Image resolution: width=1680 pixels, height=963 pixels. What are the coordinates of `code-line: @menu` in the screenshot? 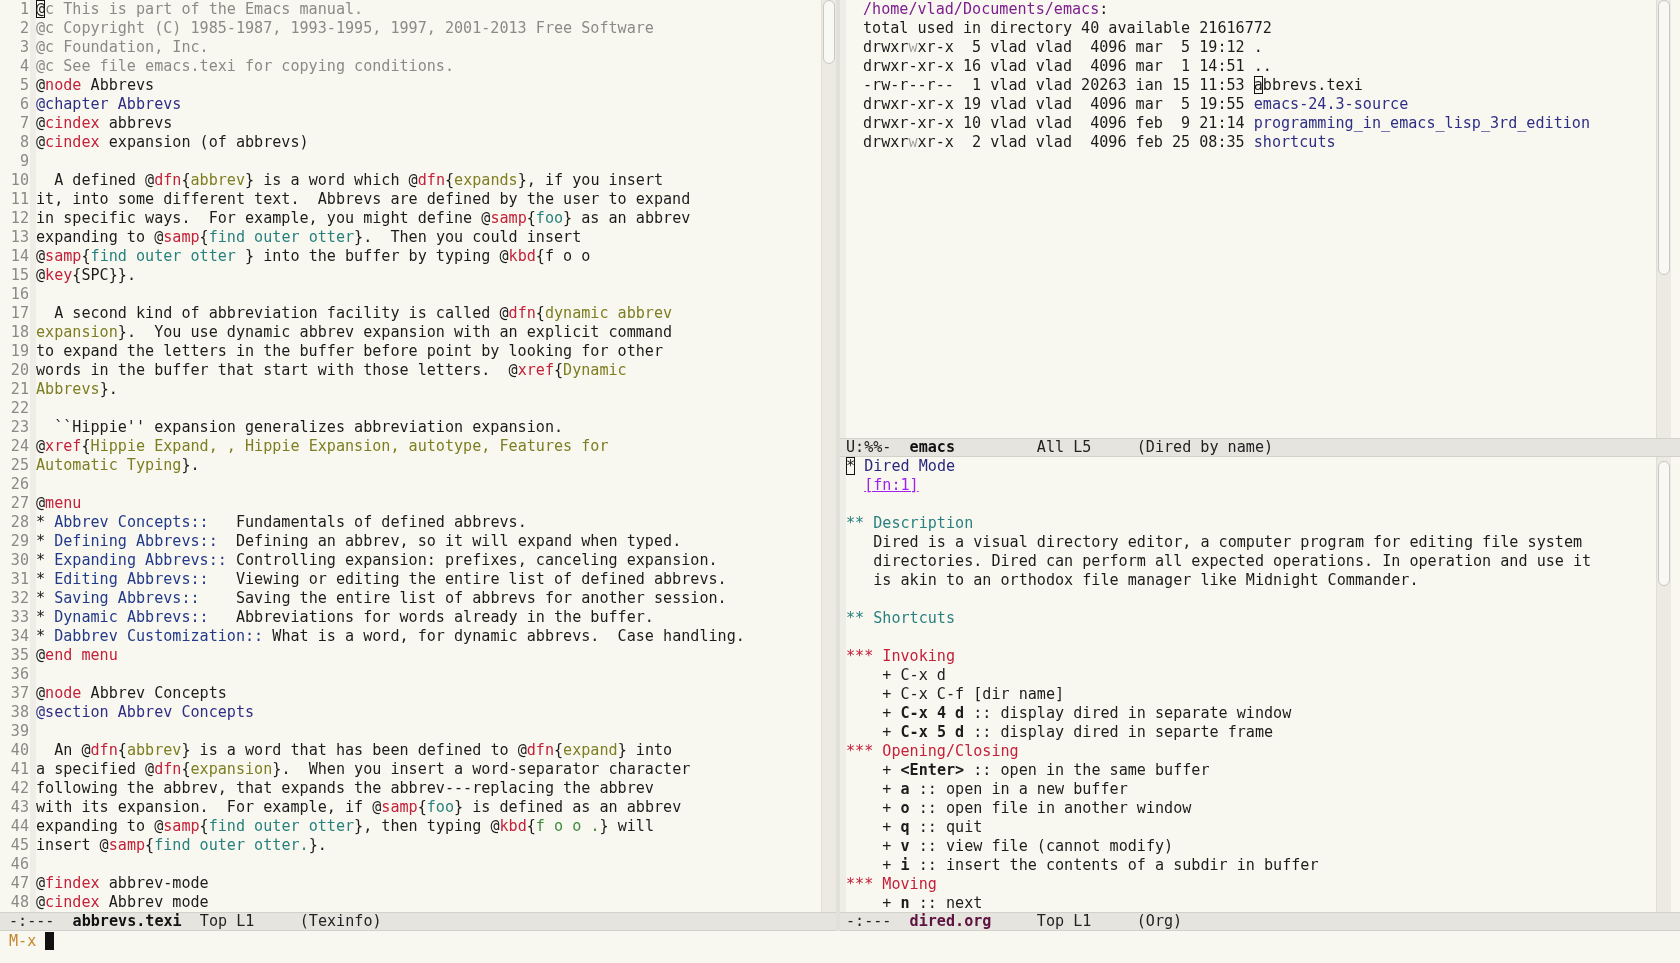 It's located at (59, 503).